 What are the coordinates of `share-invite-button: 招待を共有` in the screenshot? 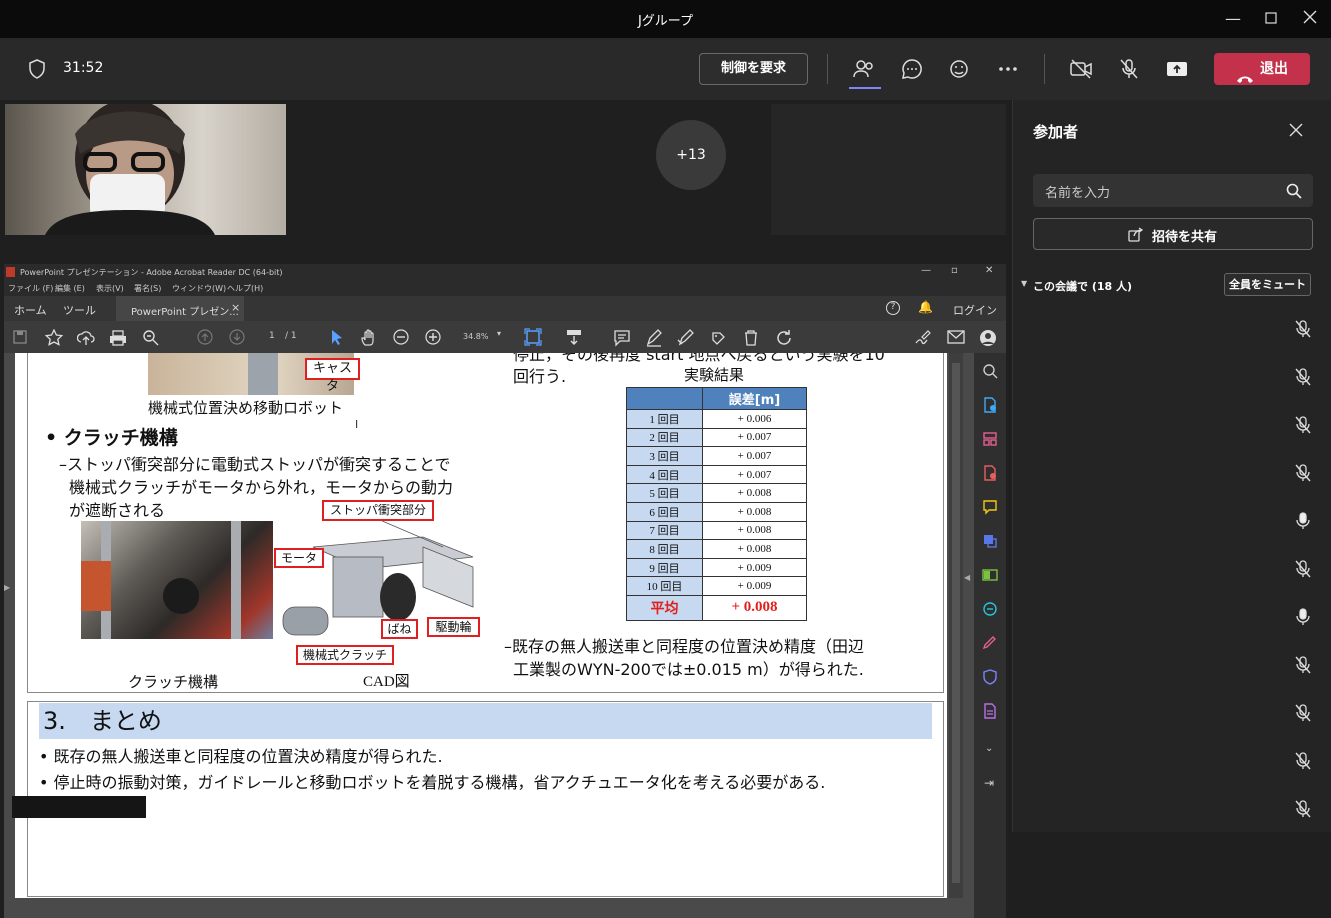 It's located at (1173, 234).